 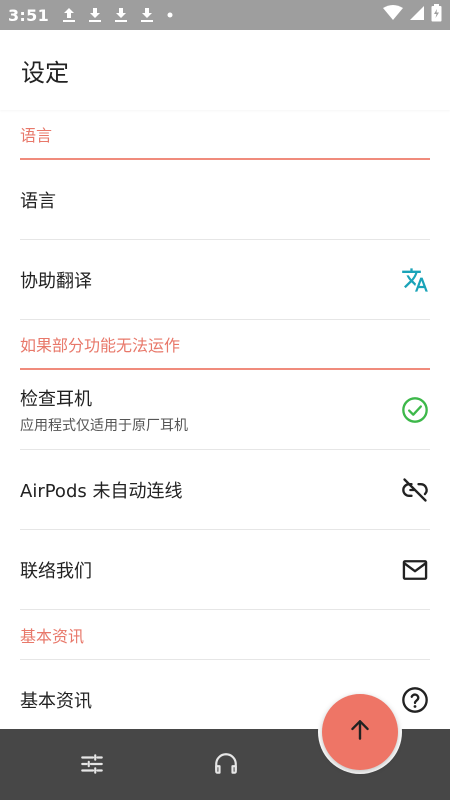 I want to click on sliders-icon, so click(x=92, y=764).